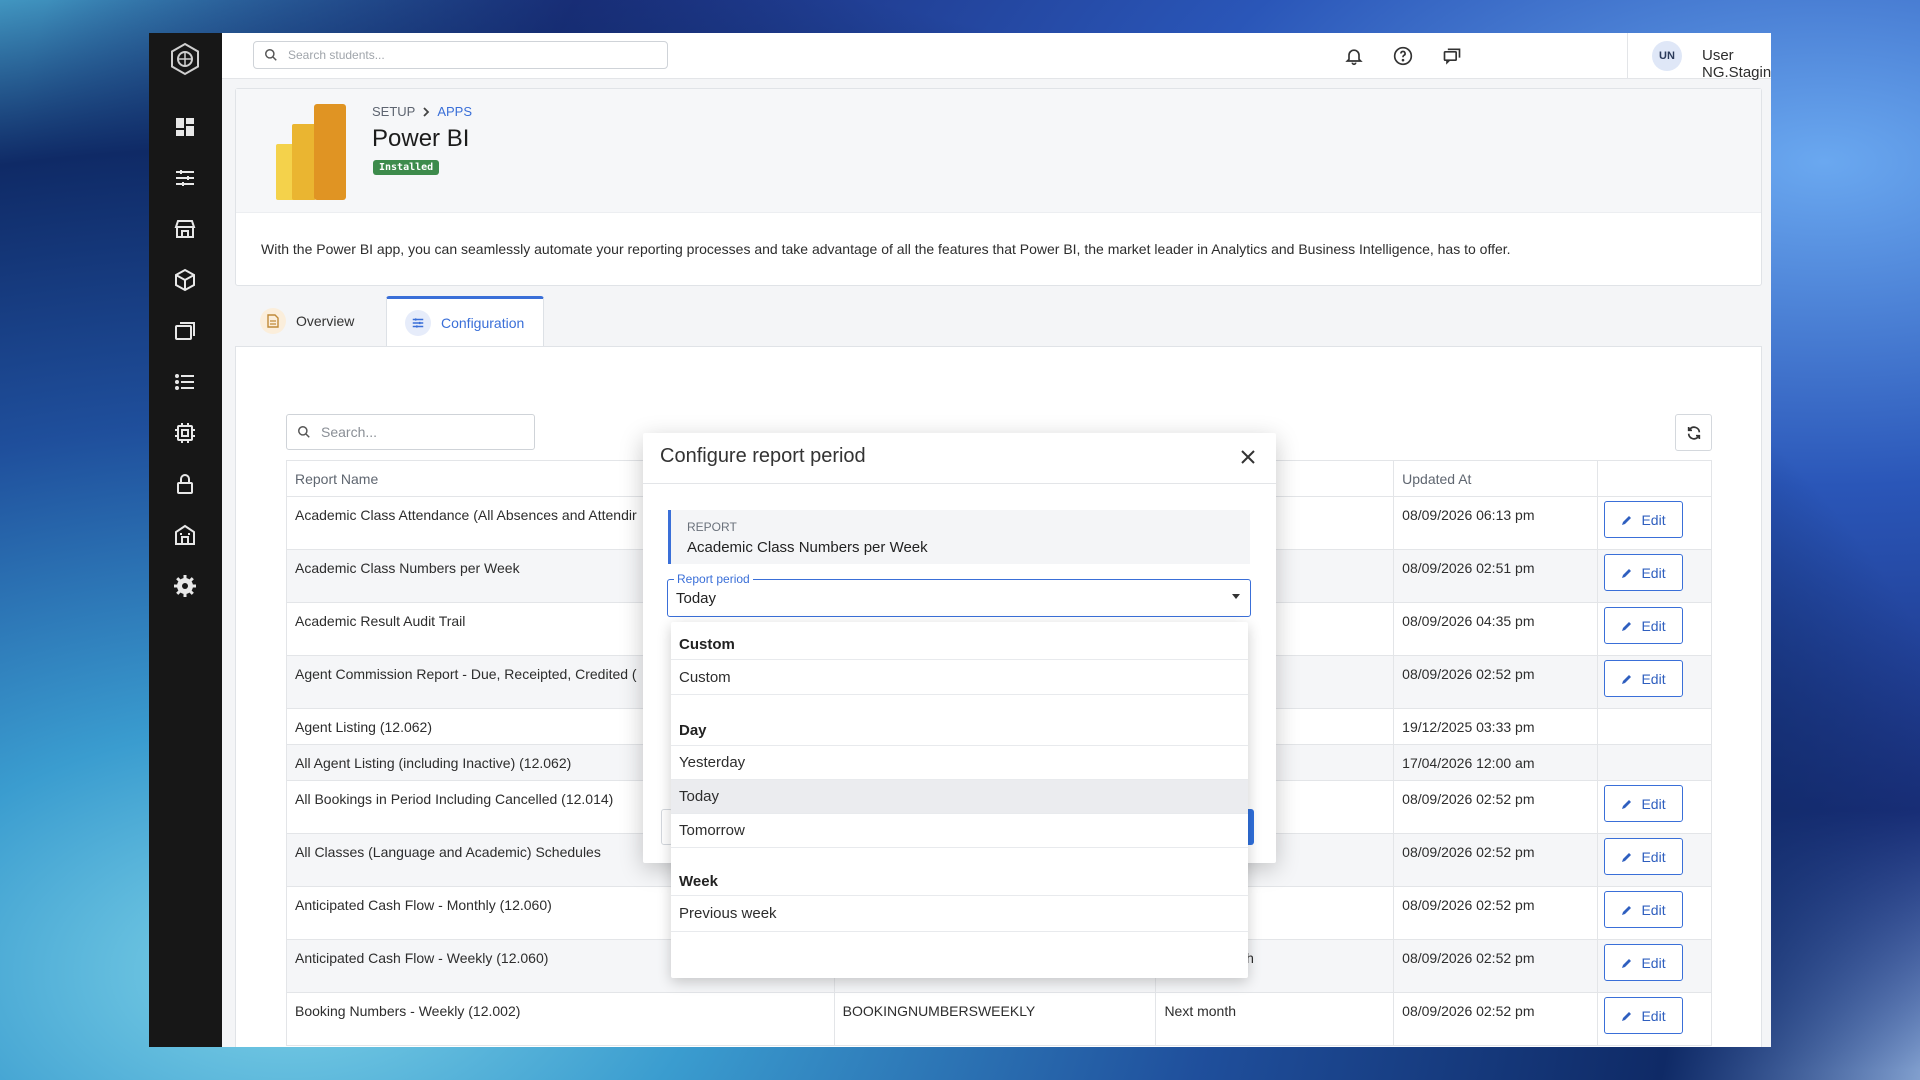 The height and width of the screenshot is (1080, 1920). I want to click on user-name: User NG.Staging, so click(1736, 64).